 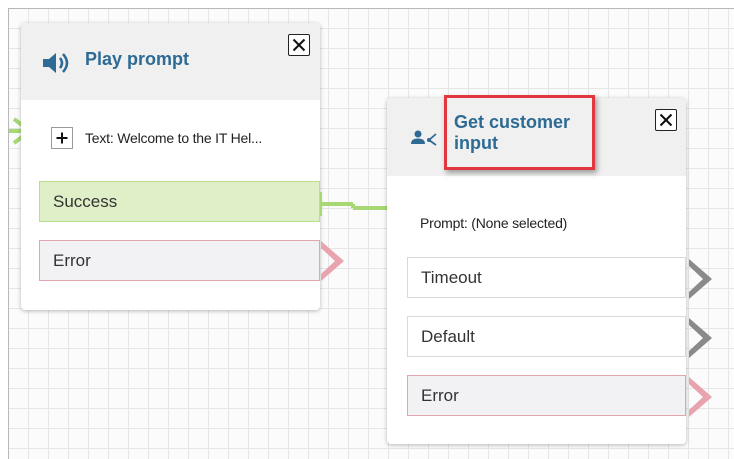 I want to click on plus-icon, so click(x=62, y=138).